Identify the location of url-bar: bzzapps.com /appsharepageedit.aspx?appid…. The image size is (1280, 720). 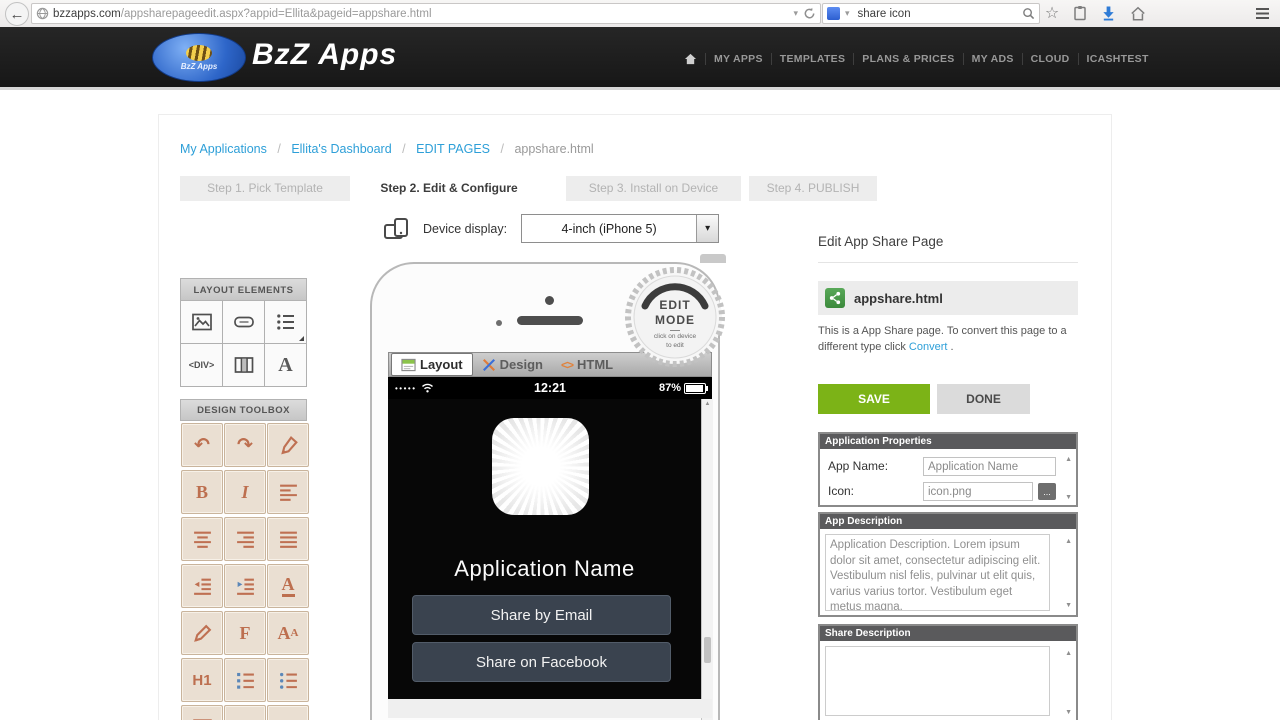
(426, 13).